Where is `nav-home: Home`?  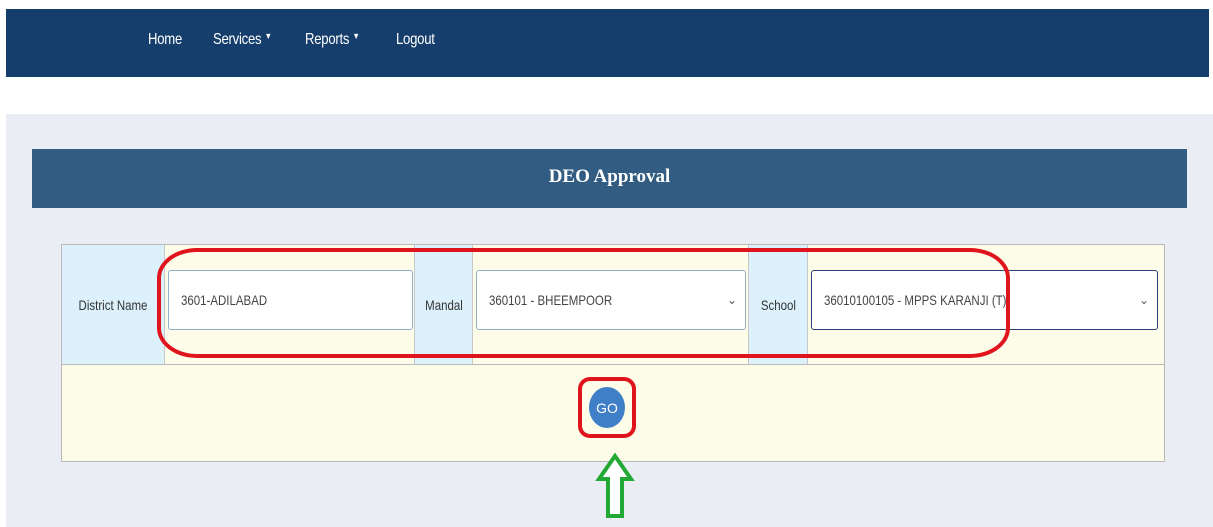
nav-home: Home is located at coordinates (165, 40).